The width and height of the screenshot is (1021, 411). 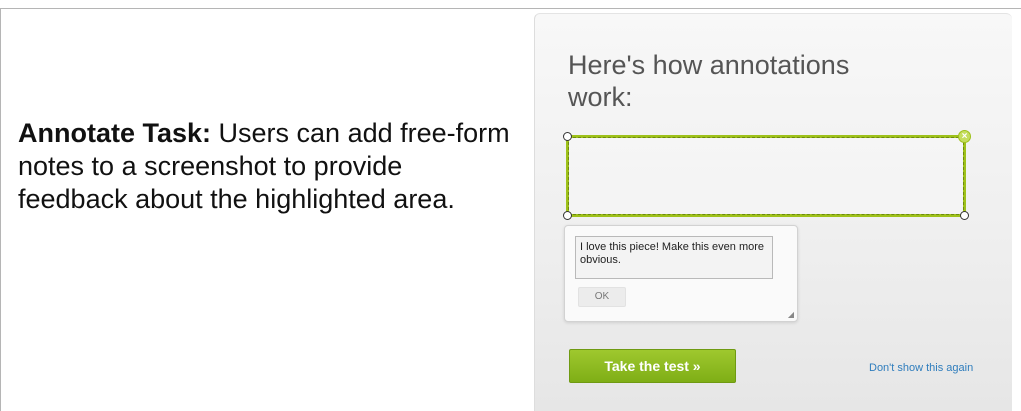 I want to click on task-title: Annotate Task:, so click(x=115, y=133).